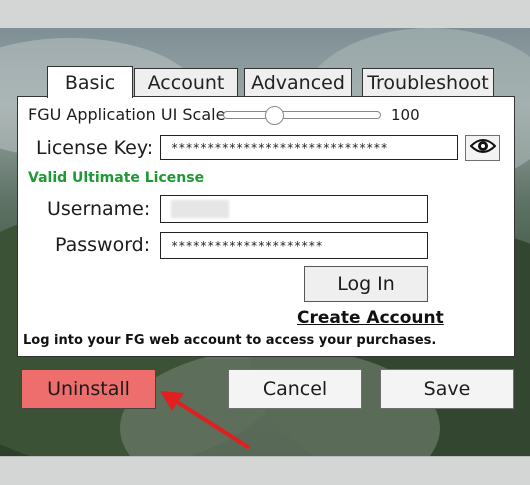  Describe the element at coordinates (186, 82) in the screenshot. I see `tab-account: Account` at that location.